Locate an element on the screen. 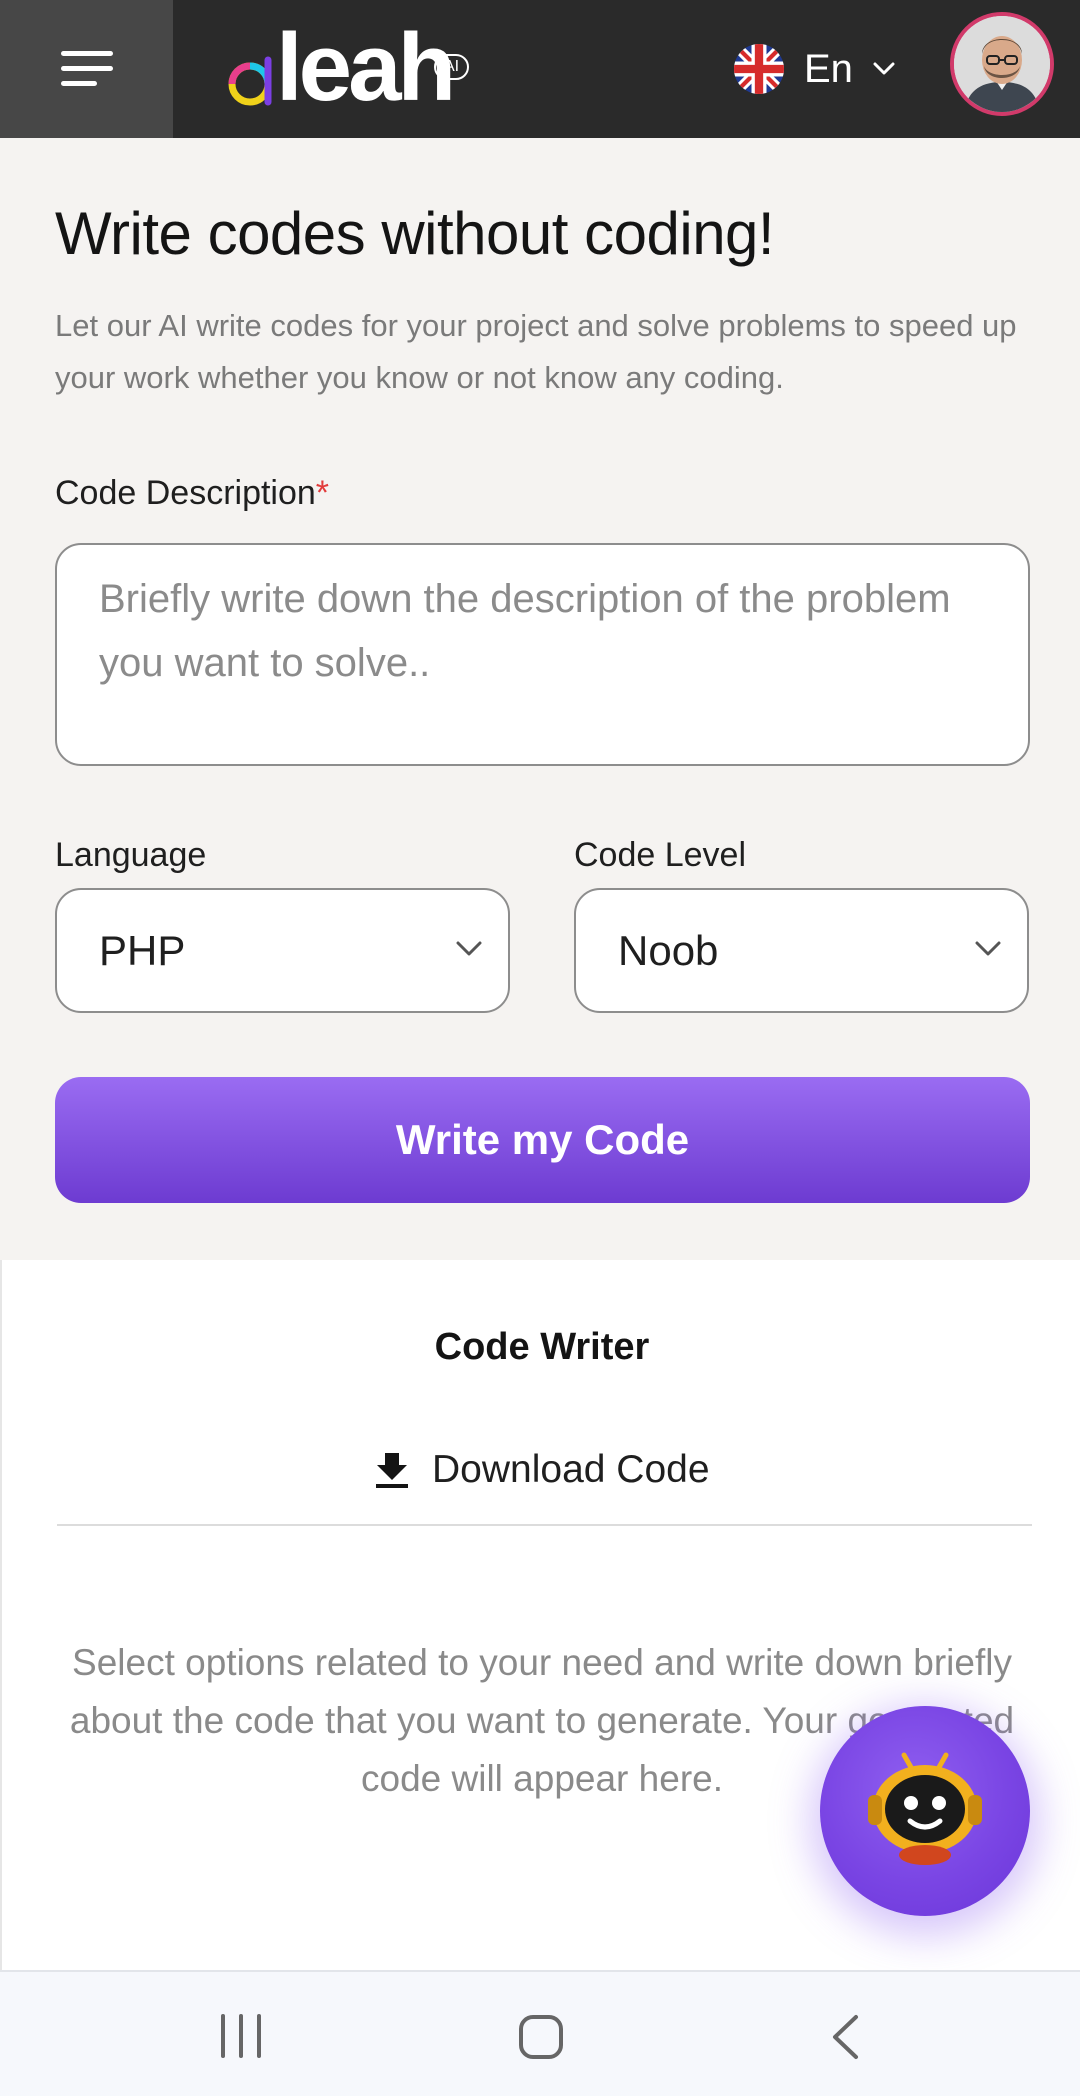  download-code-button: Download Code is located at coordinates (542, 1470).